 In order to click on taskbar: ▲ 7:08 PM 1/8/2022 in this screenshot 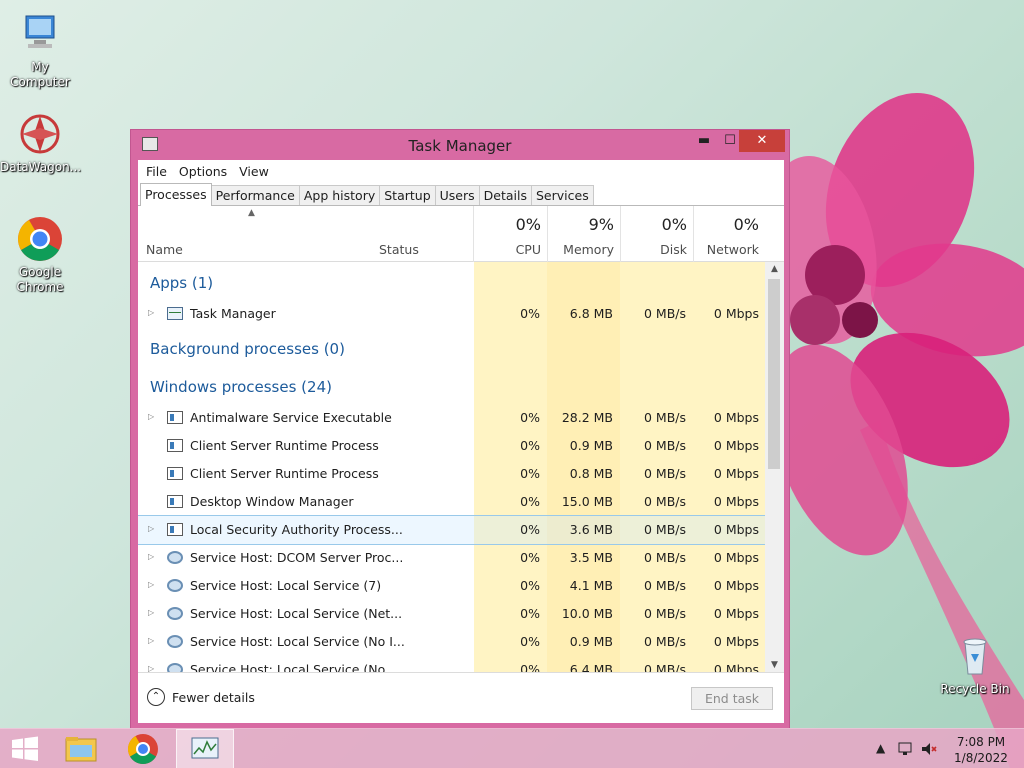, I will do `click(512, 748)`.